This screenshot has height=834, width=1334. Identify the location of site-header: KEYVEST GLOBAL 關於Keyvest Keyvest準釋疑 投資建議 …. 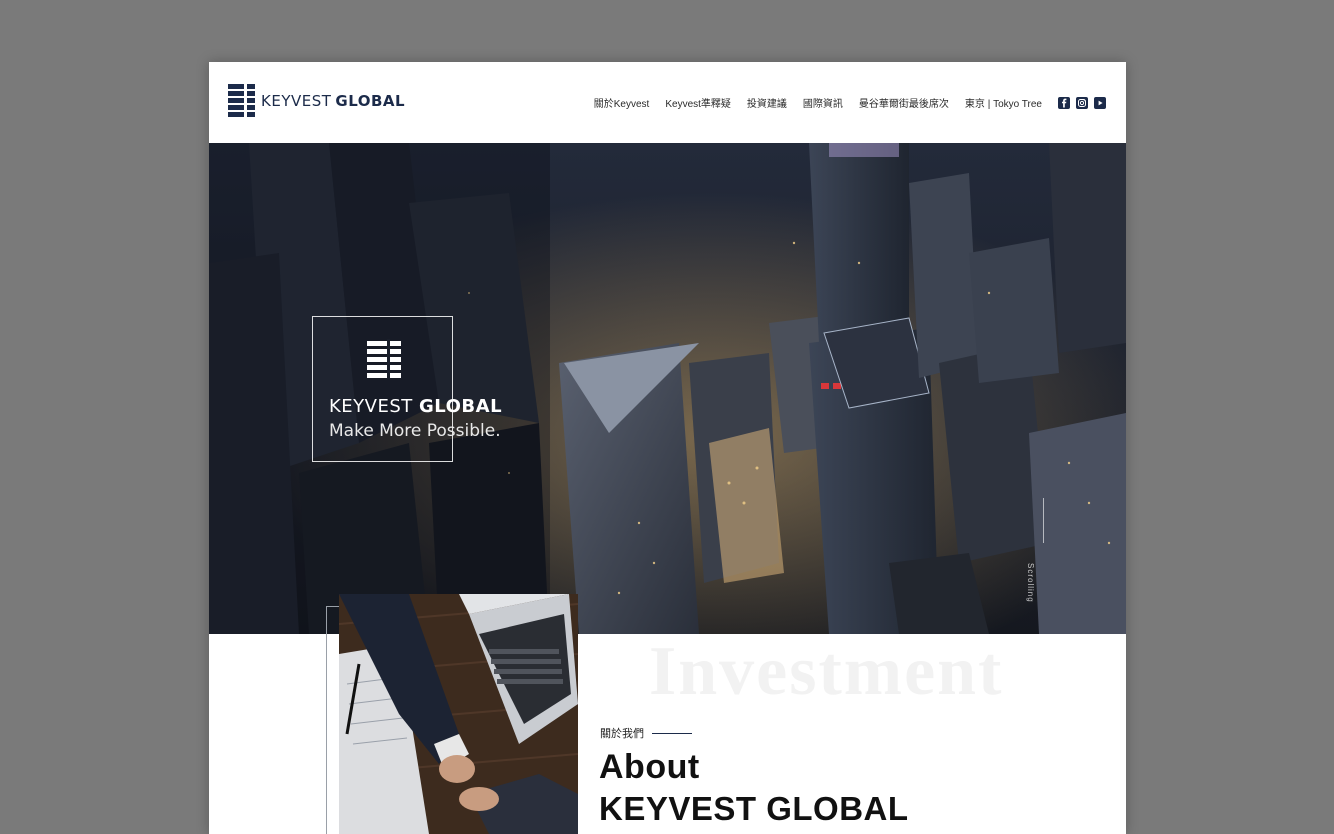
(667, 102).